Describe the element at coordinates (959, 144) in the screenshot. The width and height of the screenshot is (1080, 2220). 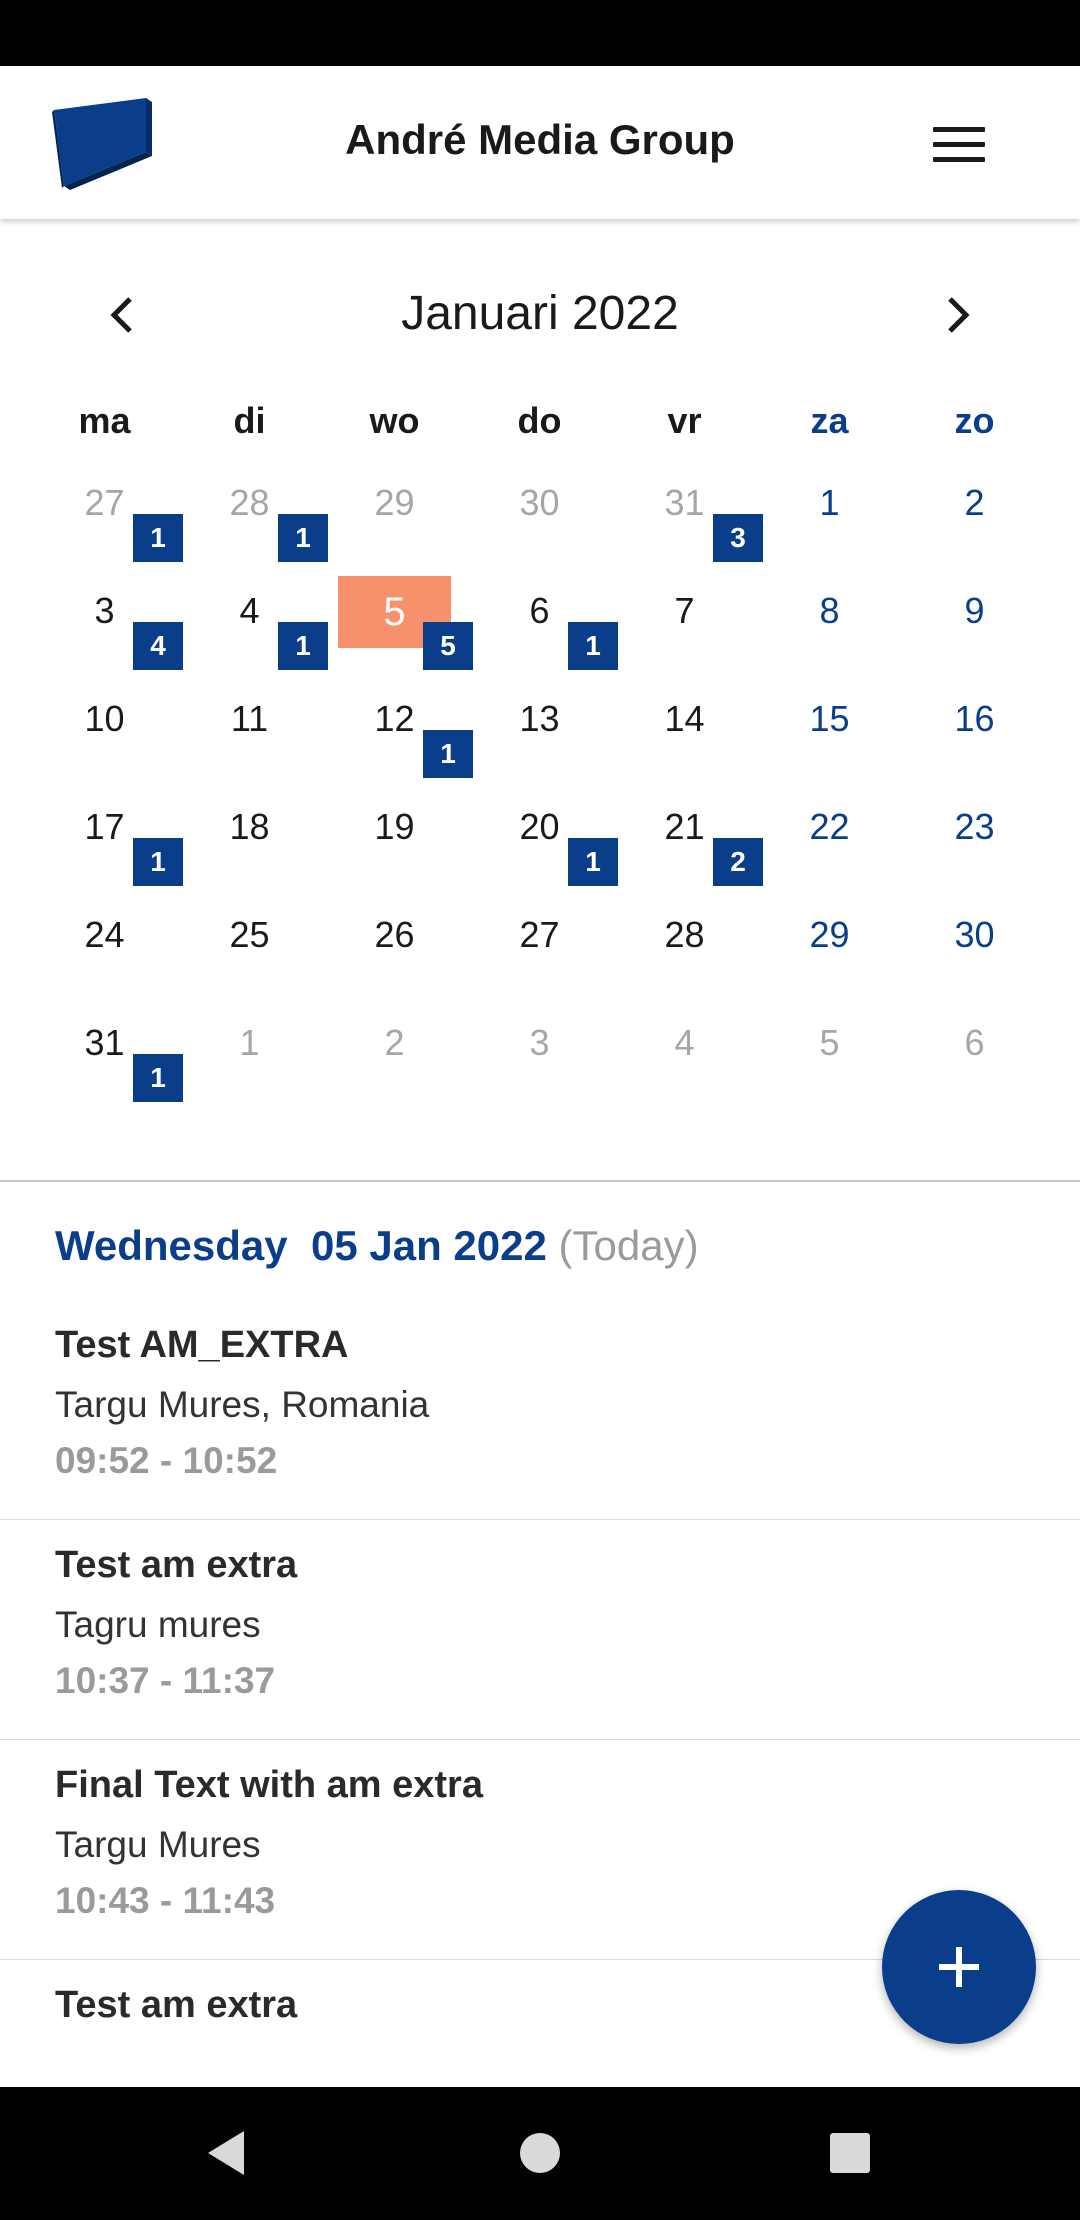
I see `hamburger-menu-icon` at that location.